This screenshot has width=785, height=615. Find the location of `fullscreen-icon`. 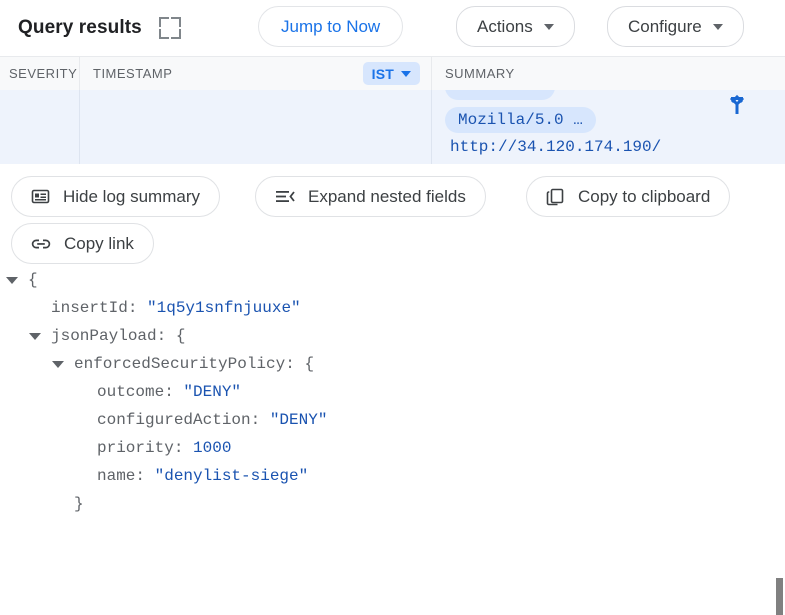

fullscreen-icon is located at coordinates (169, 27).